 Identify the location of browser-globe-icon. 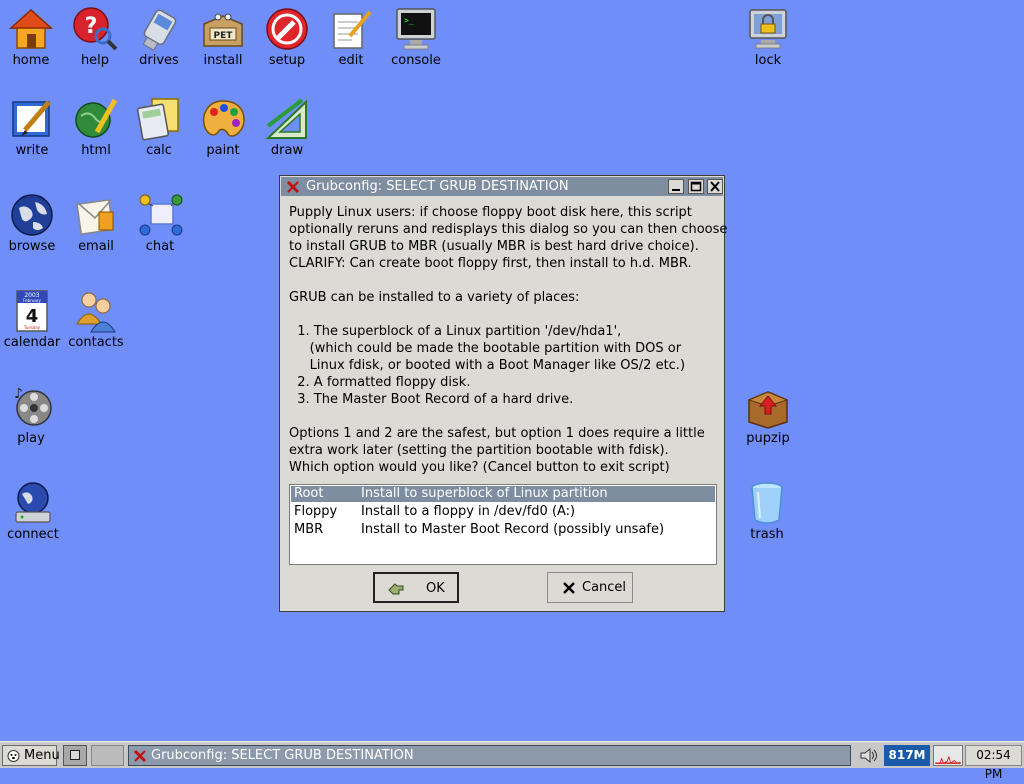
(32, 215).